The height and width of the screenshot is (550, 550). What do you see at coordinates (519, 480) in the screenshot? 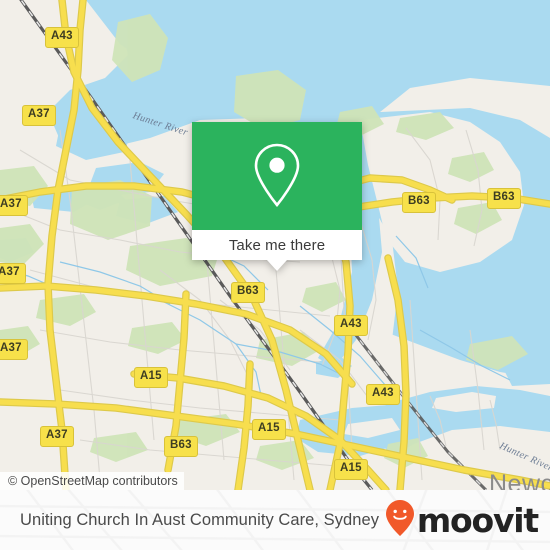
I see `place-label: Newcastle` at bounding box center [519, 480].